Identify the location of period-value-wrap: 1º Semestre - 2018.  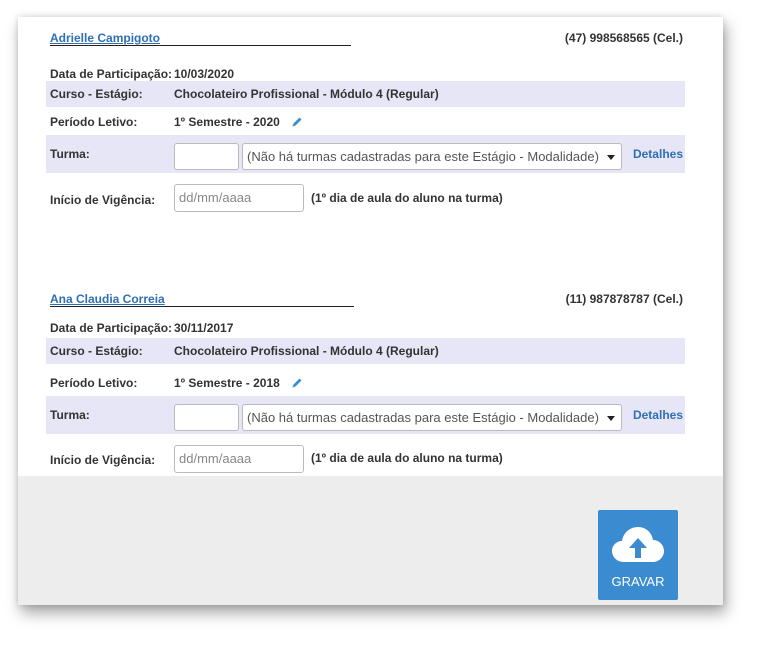
(238, 383).